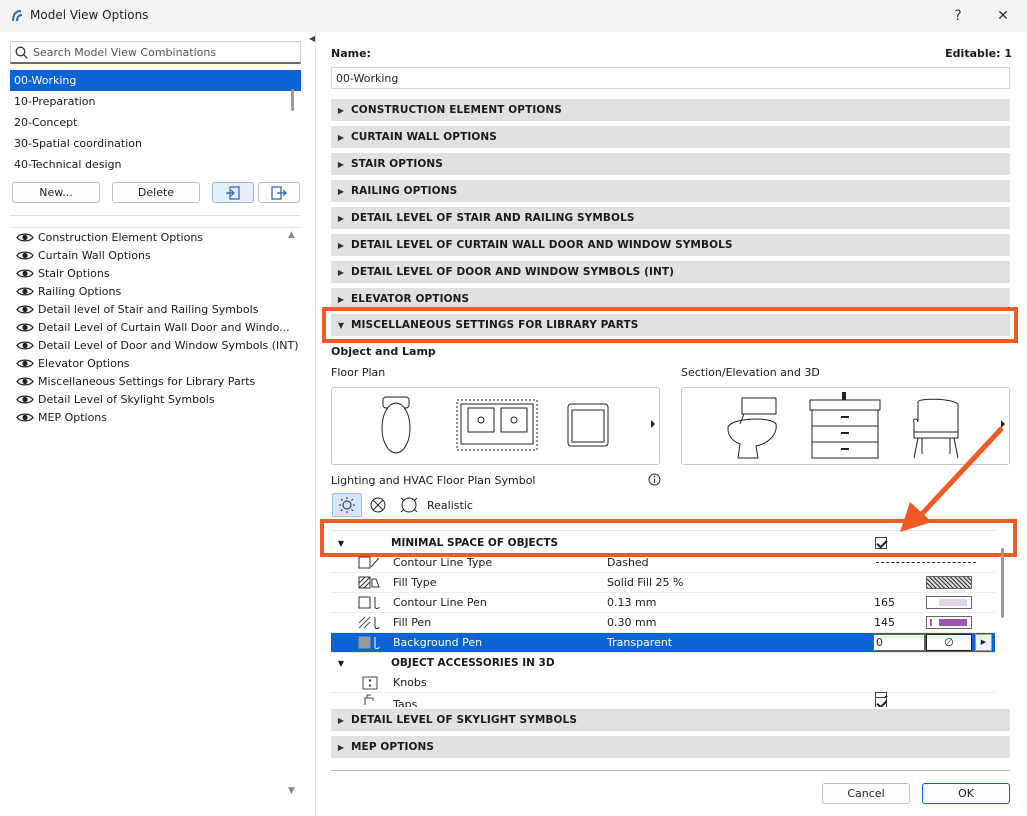 Image resolution: width=1027 pixels, height=816 pixels. Describe the element at coordinates (670, 191) in the screenshot. I see `section-header: ▶ RAILING OPTIONS` at that location.